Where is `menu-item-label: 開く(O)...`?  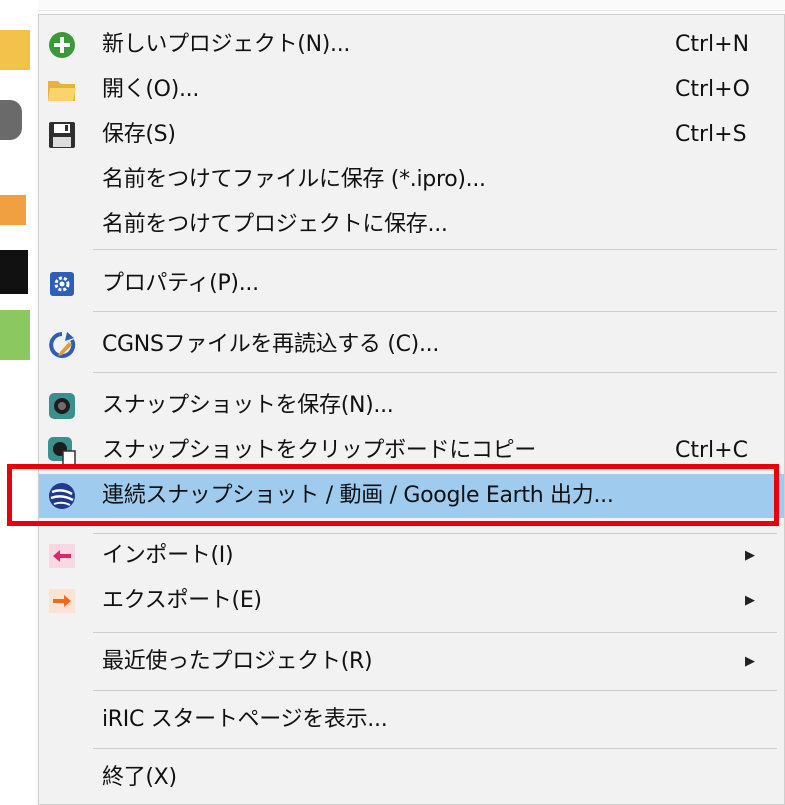
menu-item-label: 開く(O)... is located at coordinates (151, 89).